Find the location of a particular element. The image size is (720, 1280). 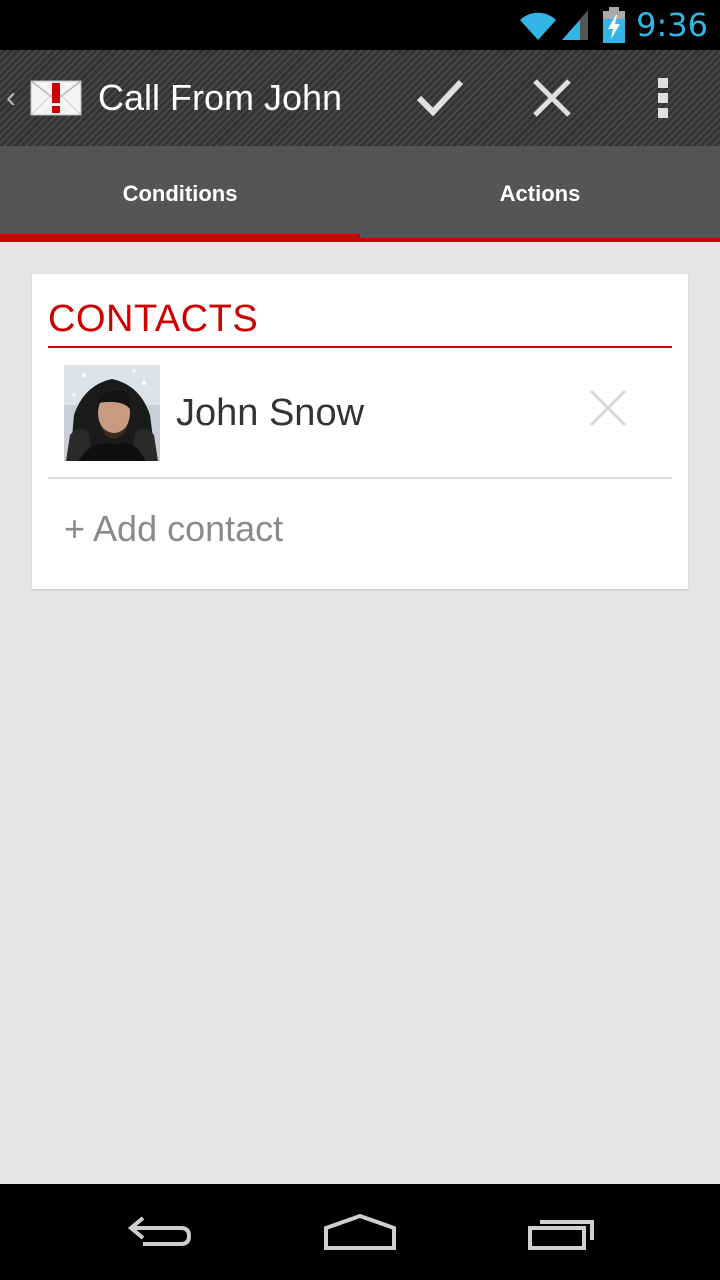

recents-icon is located at coordinates (561, 1235).